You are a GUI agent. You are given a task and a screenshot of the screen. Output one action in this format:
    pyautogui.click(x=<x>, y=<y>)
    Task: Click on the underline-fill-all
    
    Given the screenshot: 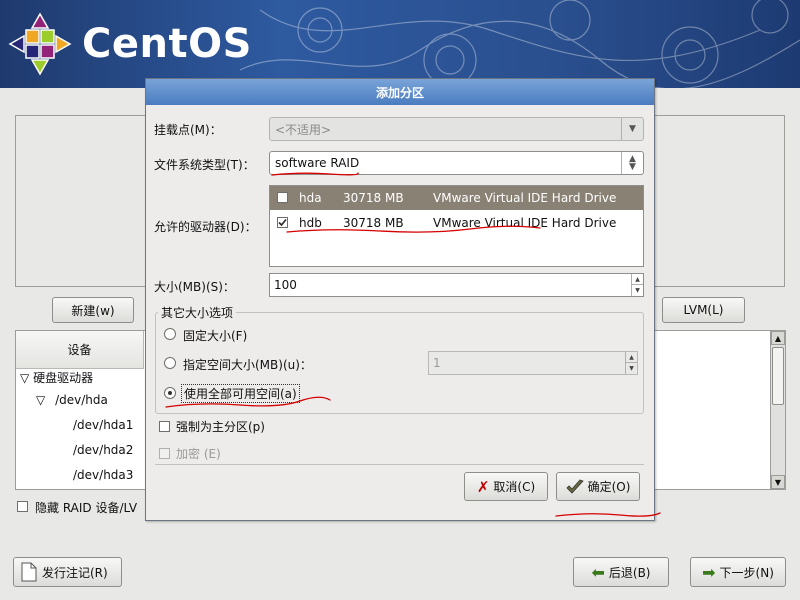 What is the action you would take?
    pyautogui.click(x=248, y=402)
    